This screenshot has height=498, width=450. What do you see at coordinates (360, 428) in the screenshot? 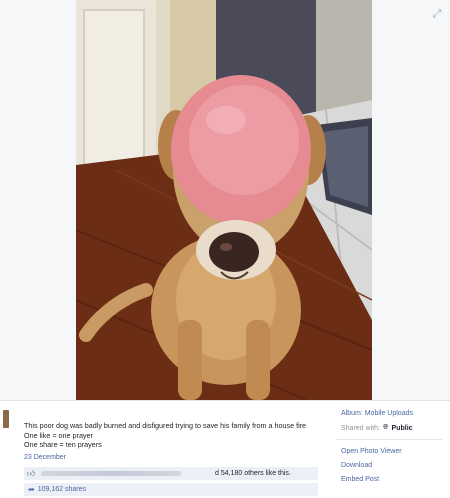
I see `shared-with-label: Shared with:` at bounding box center [360, 428].